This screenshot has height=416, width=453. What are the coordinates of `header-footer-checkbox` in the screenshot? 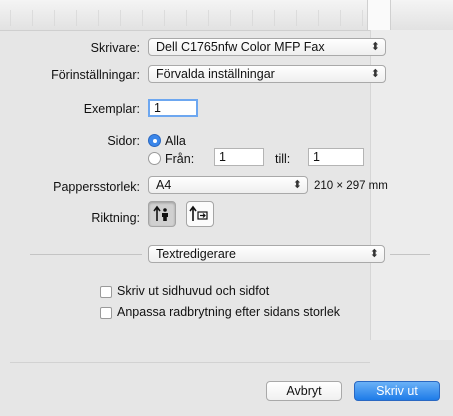 It's located at (106, 292).